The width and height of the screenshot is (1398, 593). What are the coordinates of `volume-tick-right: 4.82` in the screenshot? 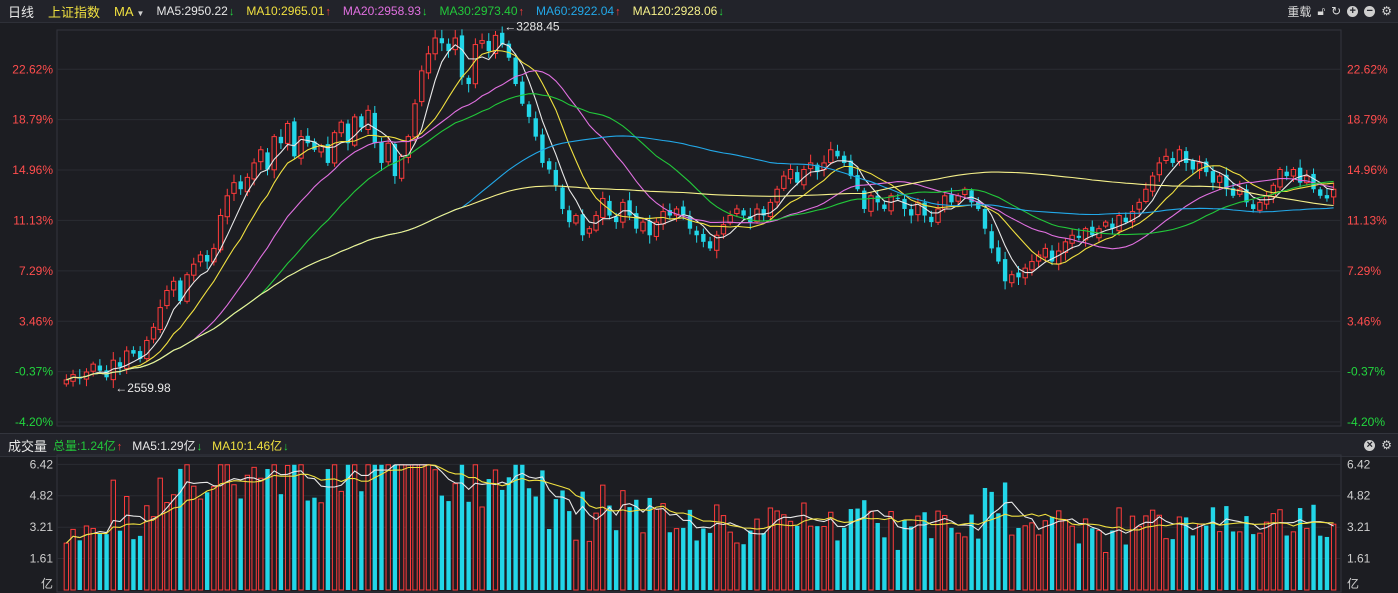 It's located at (1359, 496).